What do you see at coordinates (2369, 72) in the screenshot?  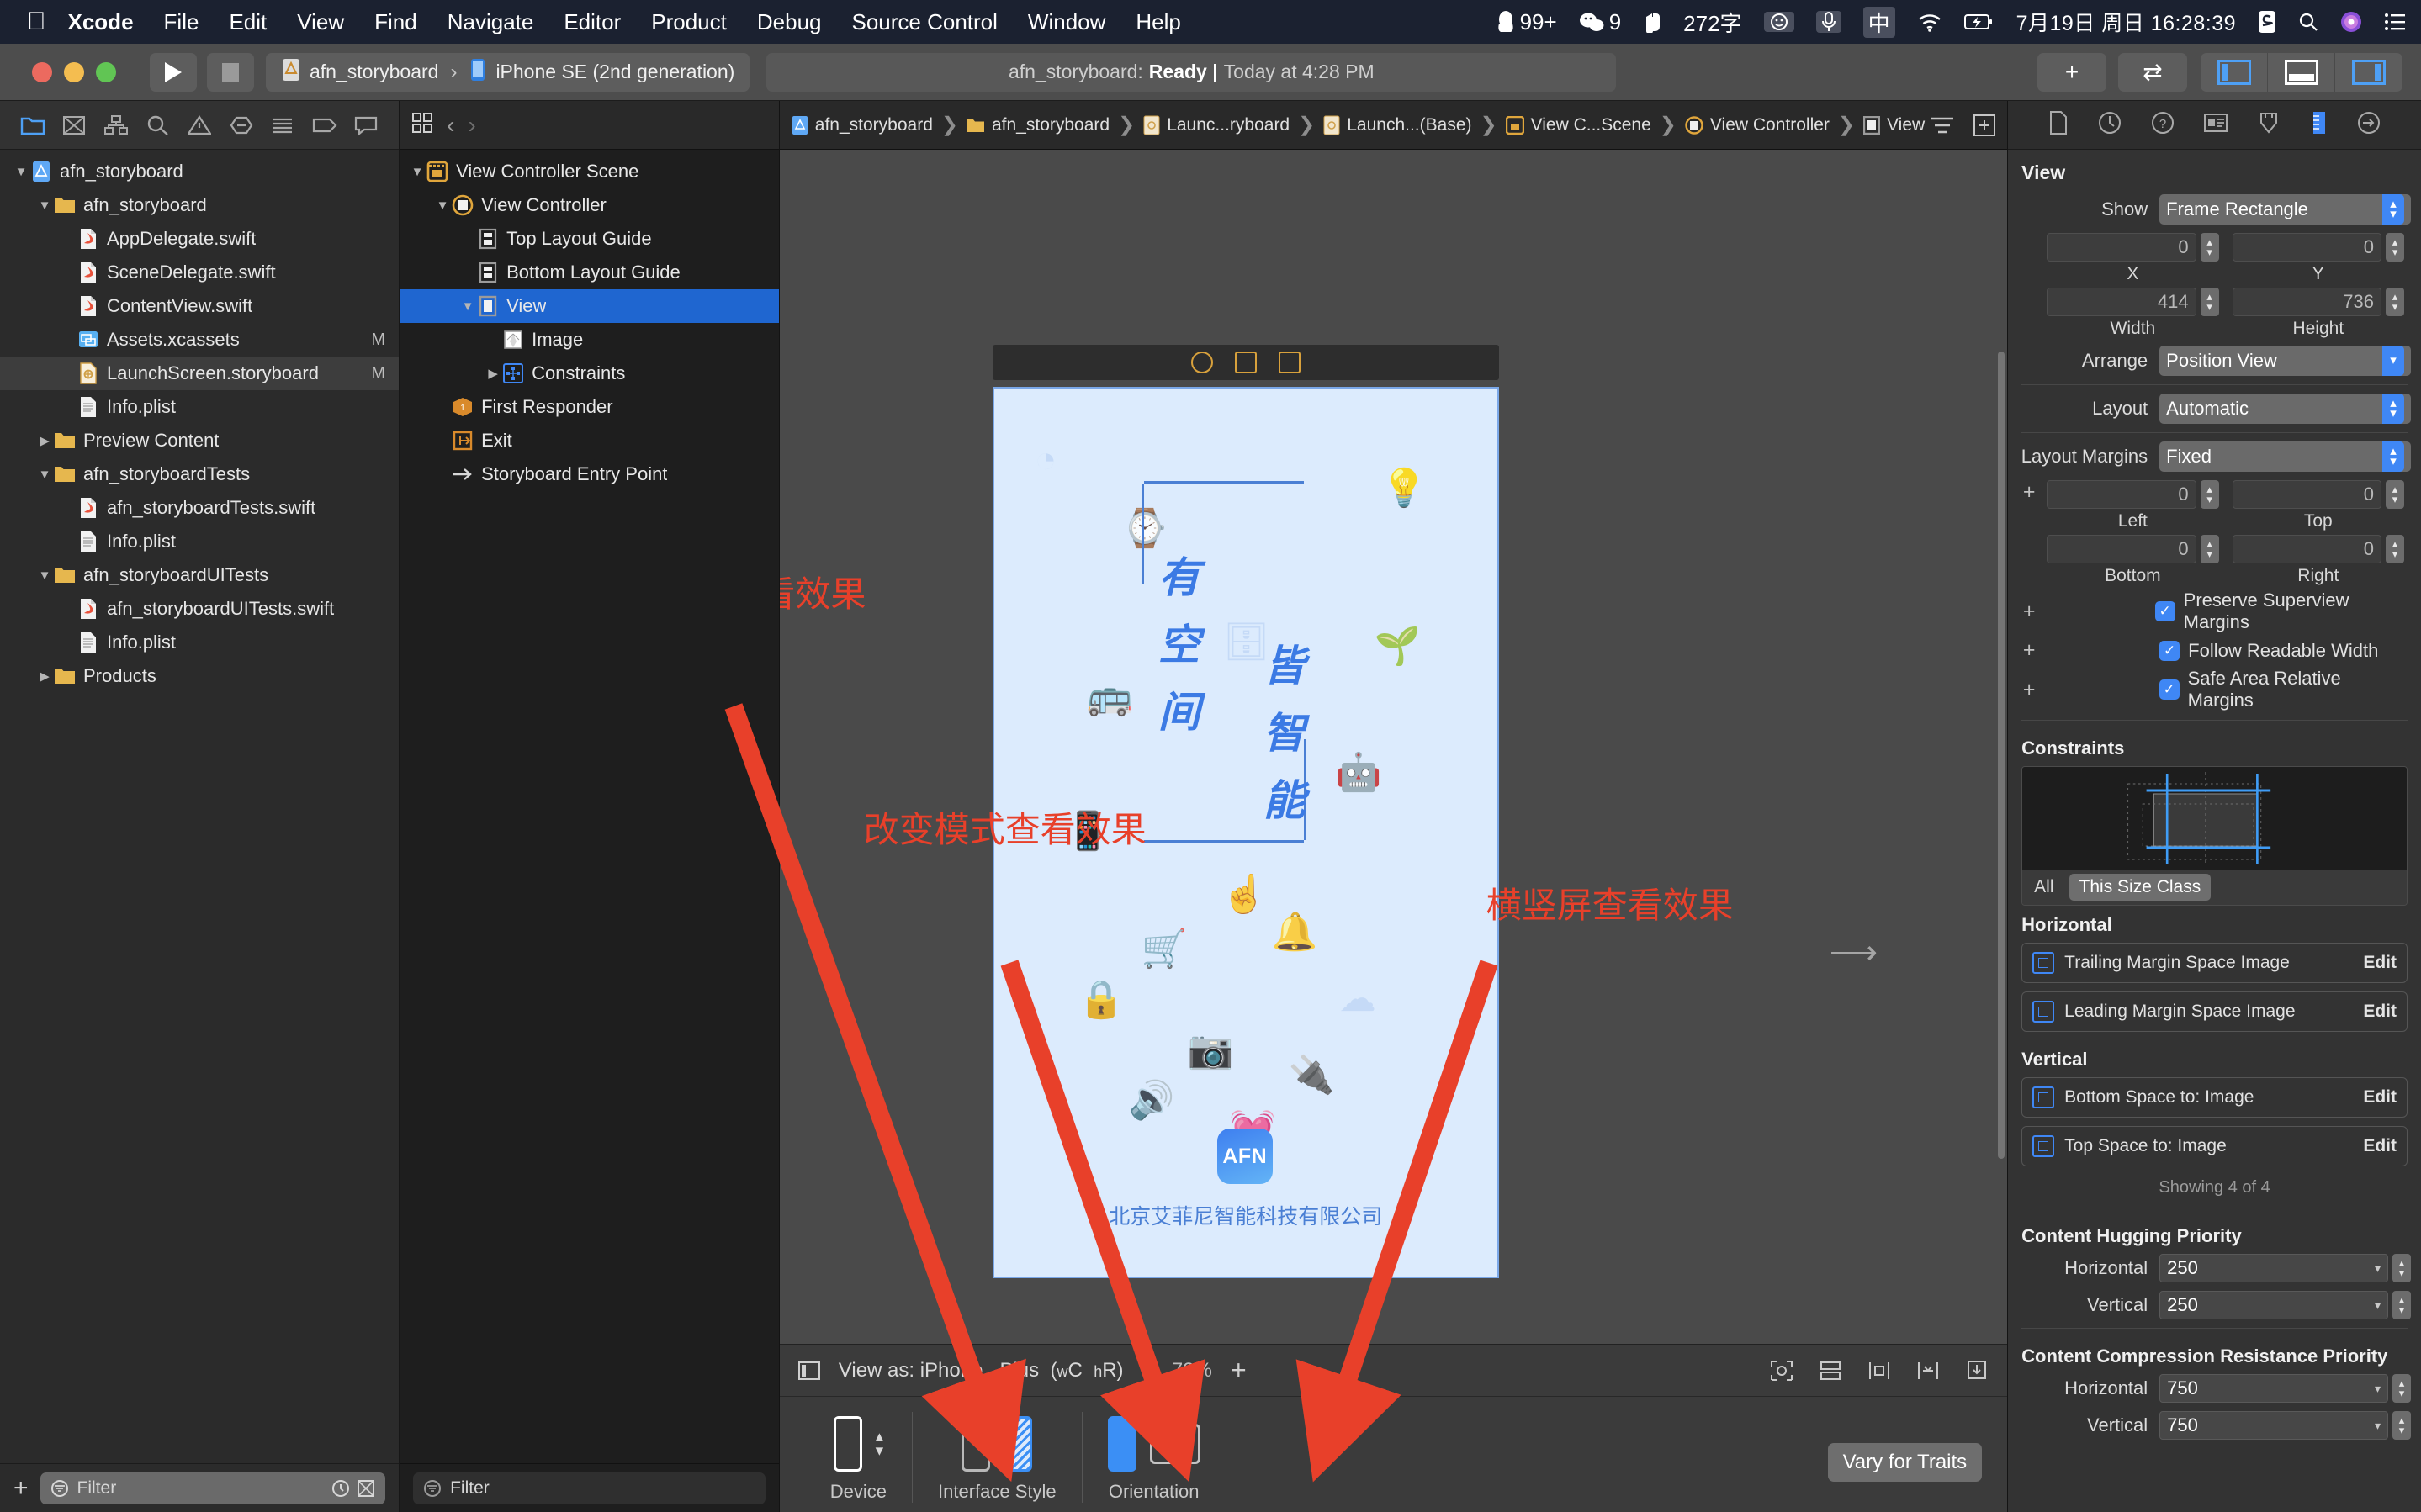 I see `toggle-inspector-button` at bounding box center [2369, 72].